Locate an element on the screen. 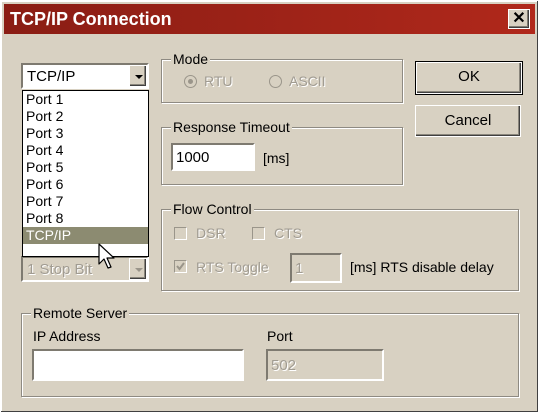  list-item: Port 7 is located at coordinates (85, 201).